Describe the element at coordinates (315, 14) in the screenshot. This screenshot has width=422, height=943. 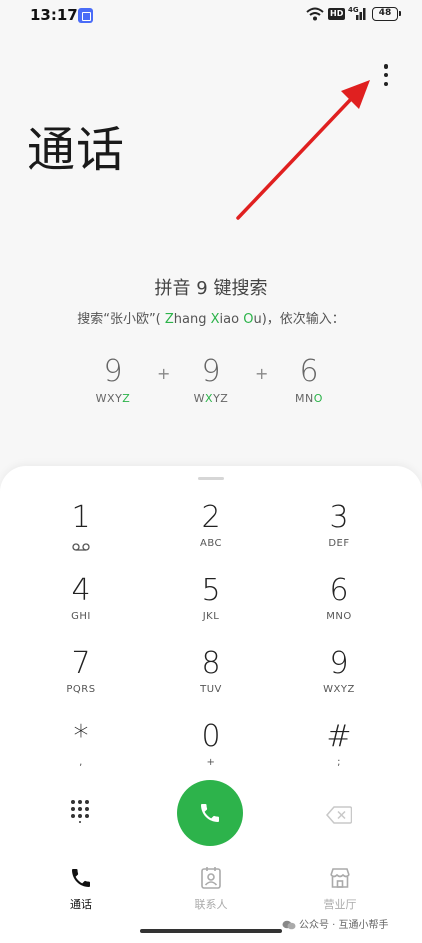
I see `wifi-icon` at that location.